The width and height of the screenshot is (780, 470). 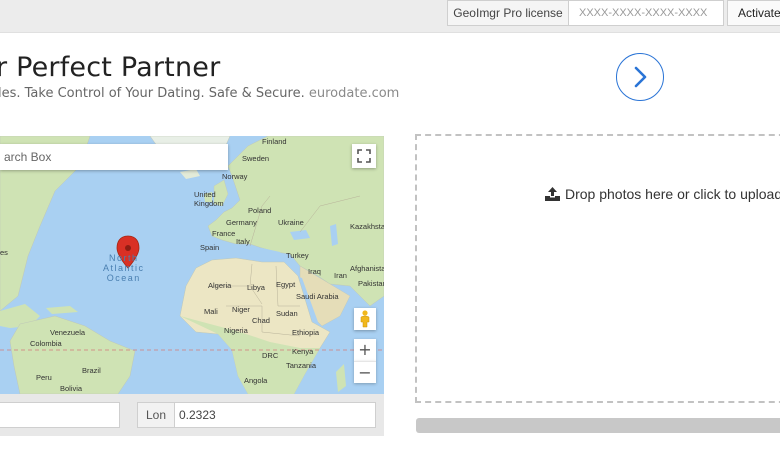 I want to click on map-label: Iraq, so click(x=314, y=271).